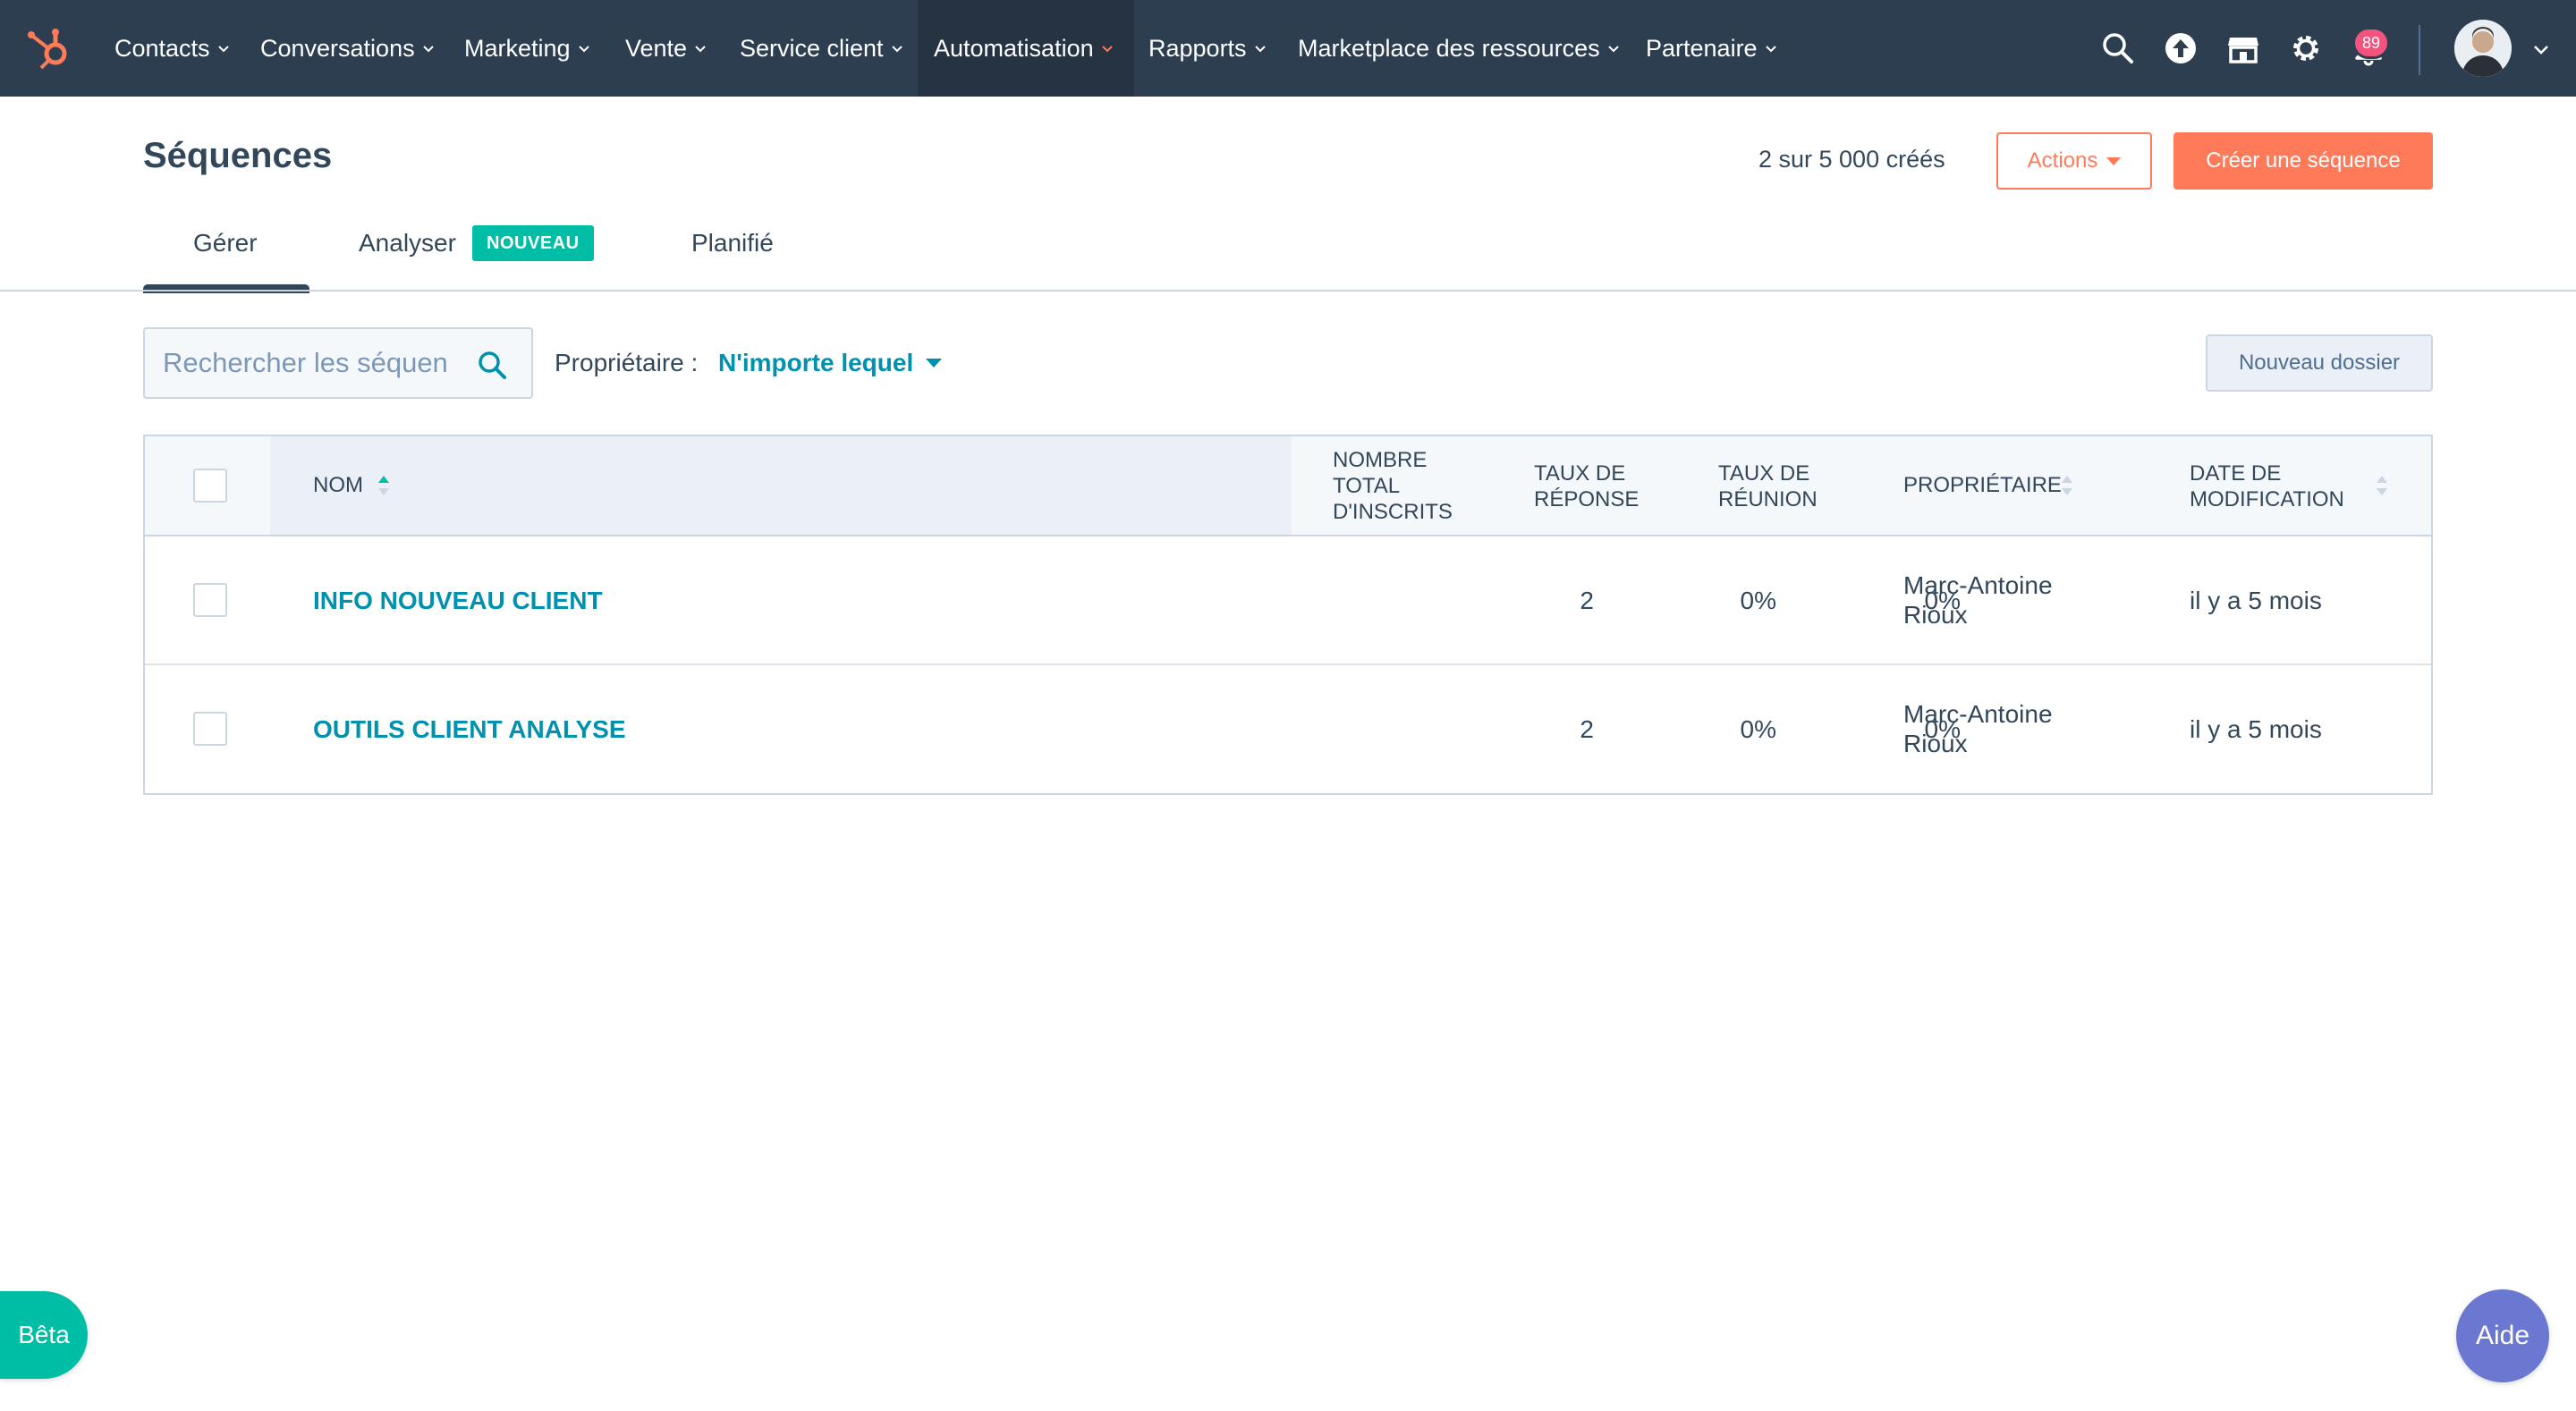 This screenshot has width=2576, height=1411. I want to click on new-feature-badge: NOUVEAU, so click(533, 243).